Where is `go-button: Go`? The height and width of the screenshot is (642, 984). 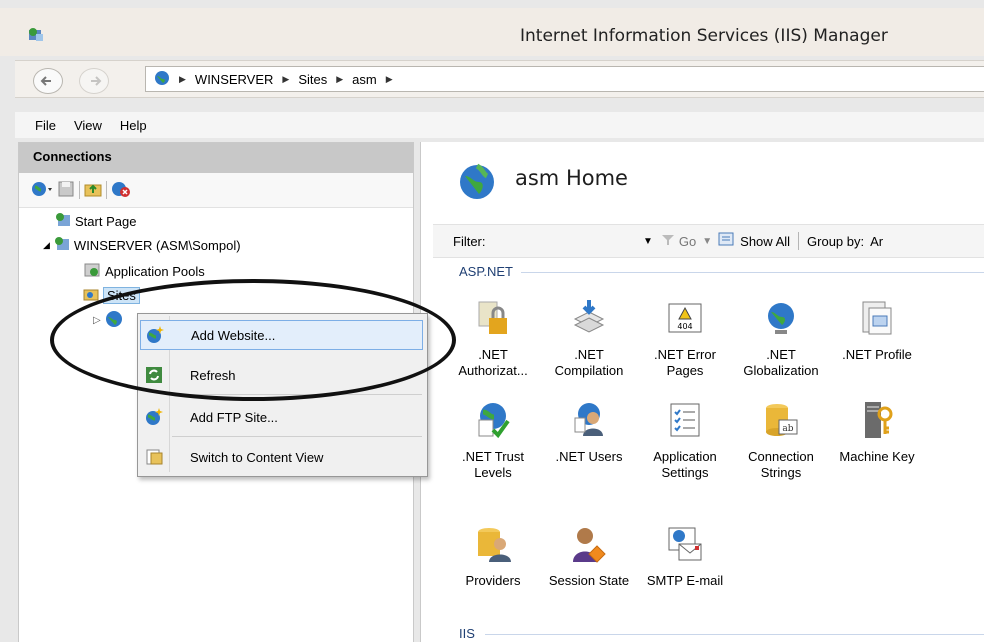
go-button: Go is located at coordinates (687, 241).